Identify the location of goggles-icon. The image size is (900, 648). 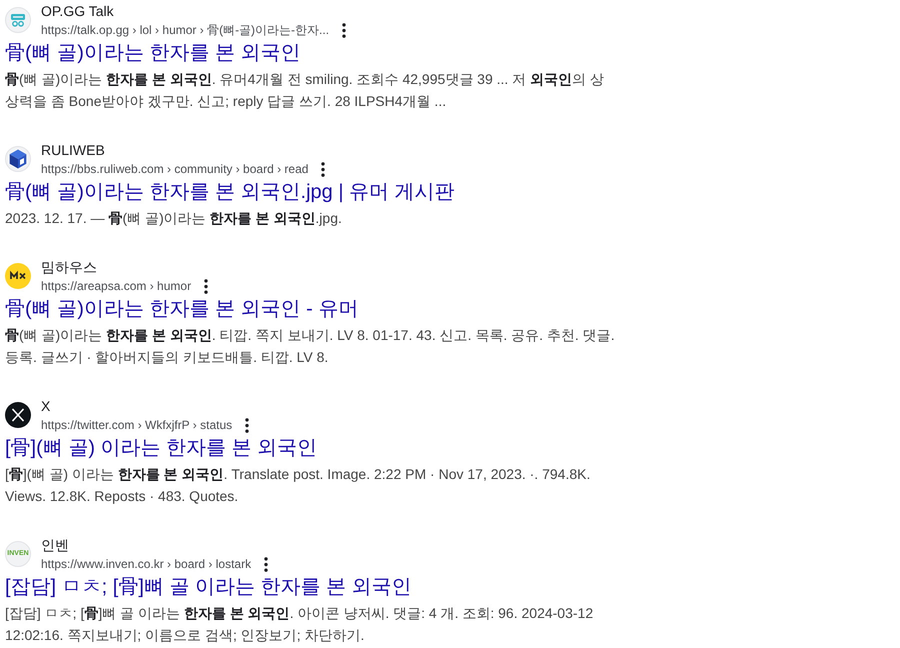
(18, 20).